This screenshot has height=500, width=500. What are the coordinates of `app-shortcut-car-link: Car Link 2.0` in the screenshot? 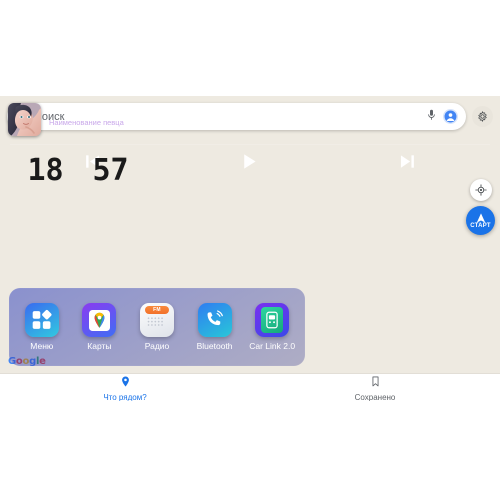 It's located at (272, 327).